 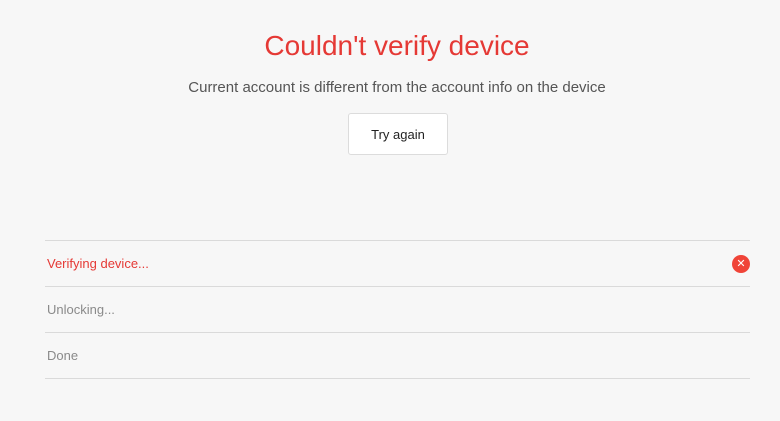 What do you see at coordinates (741, 263) in the screenshot?
I see `error-x-icon: ✕` at bounding box center [741, 263].